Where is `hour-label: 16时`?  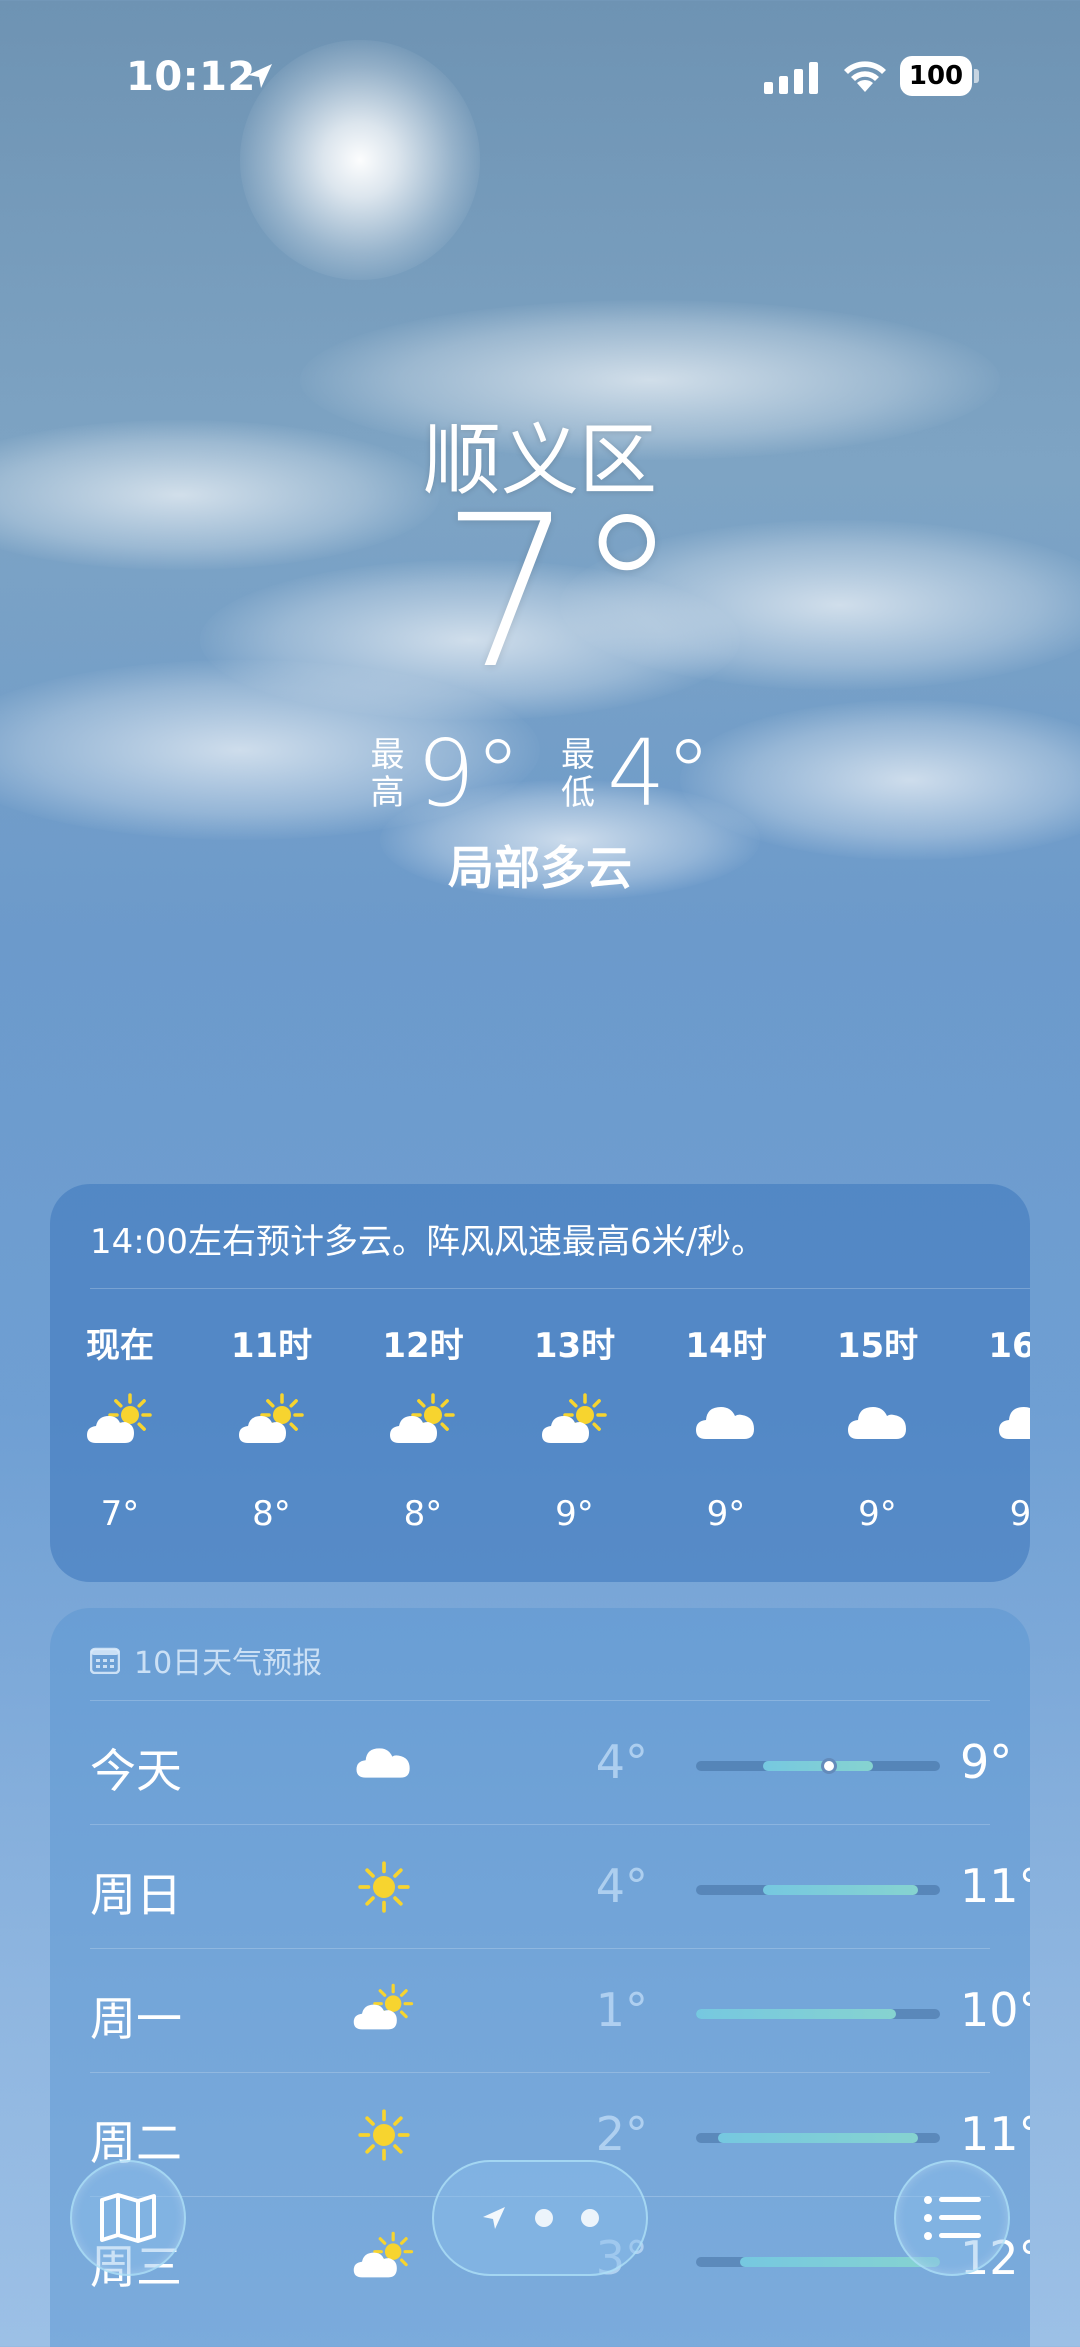
hour-label: 16时 is located at coordinates (1009, 1346).